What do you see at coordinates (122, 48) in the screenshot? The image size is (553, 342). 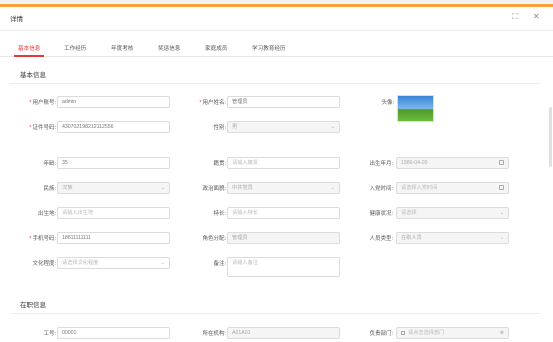 I see `tab-annual-review: 年度考核` at bounding box center [122, 48].